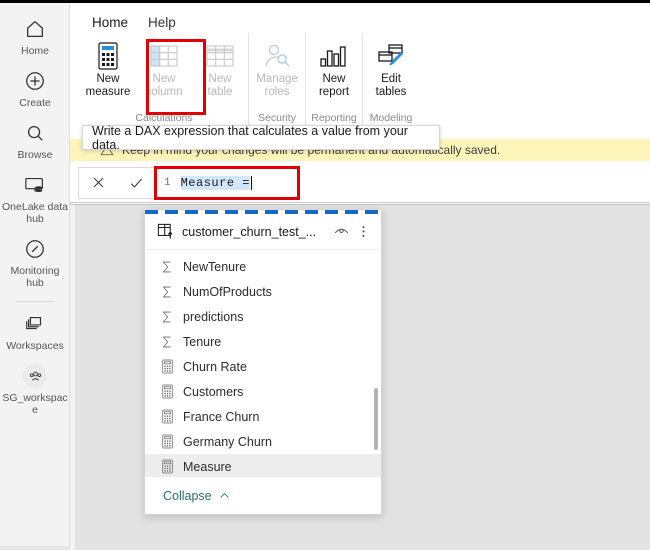  What do you see at coordinates (251, 182) in the screenshot?
I see `text-caret` at bounding box center [251, 182].